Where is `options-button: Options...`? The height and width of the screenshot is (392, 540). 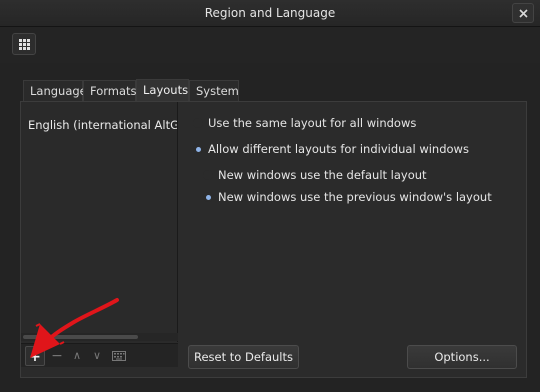 options-button: Options... is located at coordinates (462, 357).